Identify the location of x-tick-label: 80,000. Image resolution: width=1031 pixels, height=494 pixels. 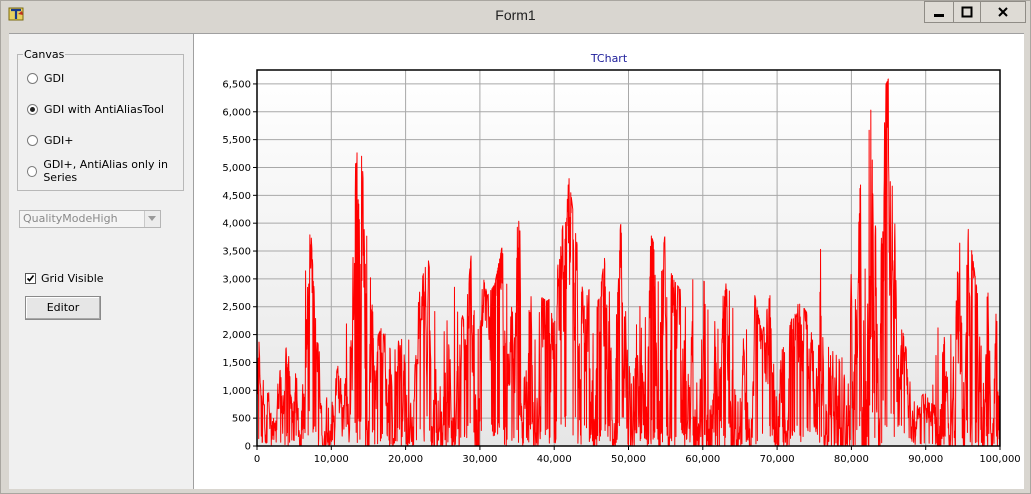
(851, 459).